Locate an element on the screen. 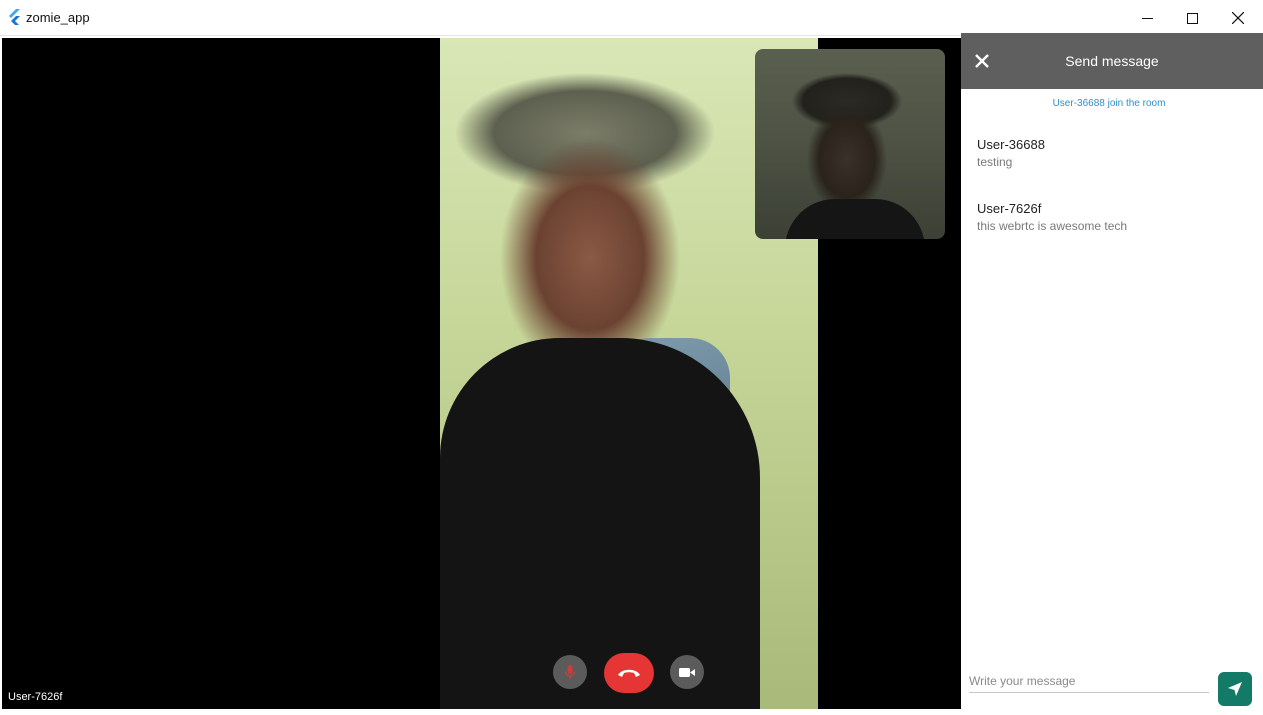 Image resolution: width=1263 pixels, height=715 pixels. app-title: zomie_app is located at coordinates (58, 17).